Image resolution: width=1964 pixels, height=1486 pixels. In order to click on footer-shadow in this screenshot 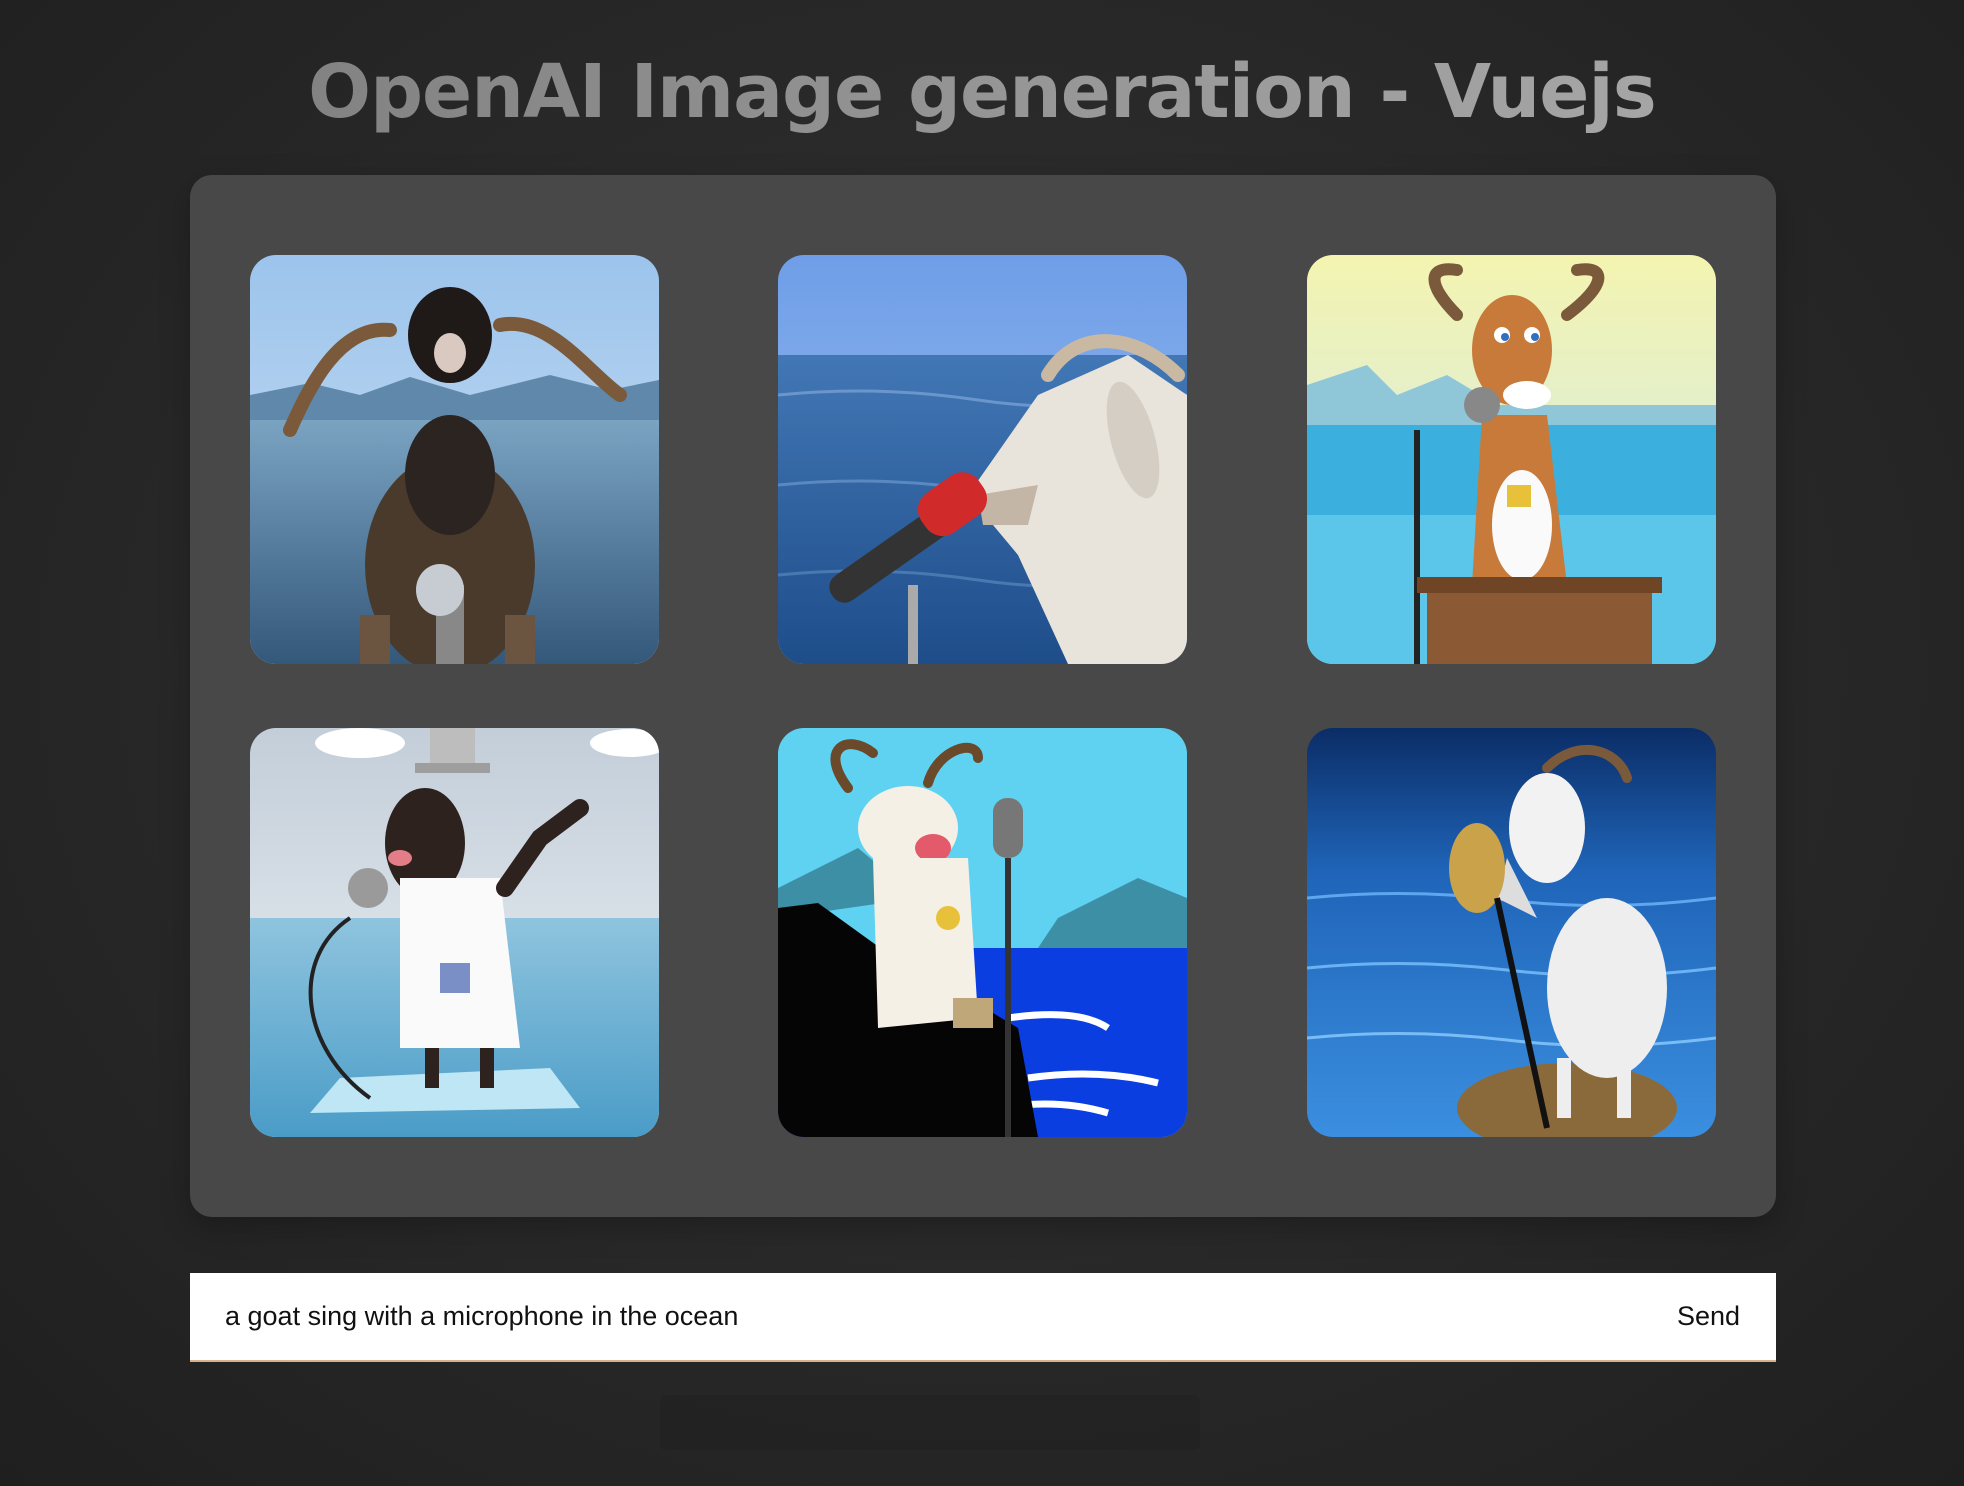, I will do `click(930, 1422)`.